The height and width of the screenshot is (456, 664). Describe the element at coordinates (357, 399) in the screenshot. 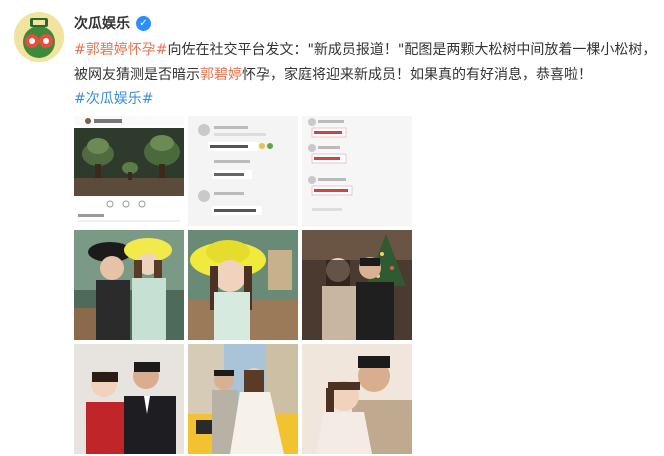

I see `image-photo-wedding-portrait` at that location.